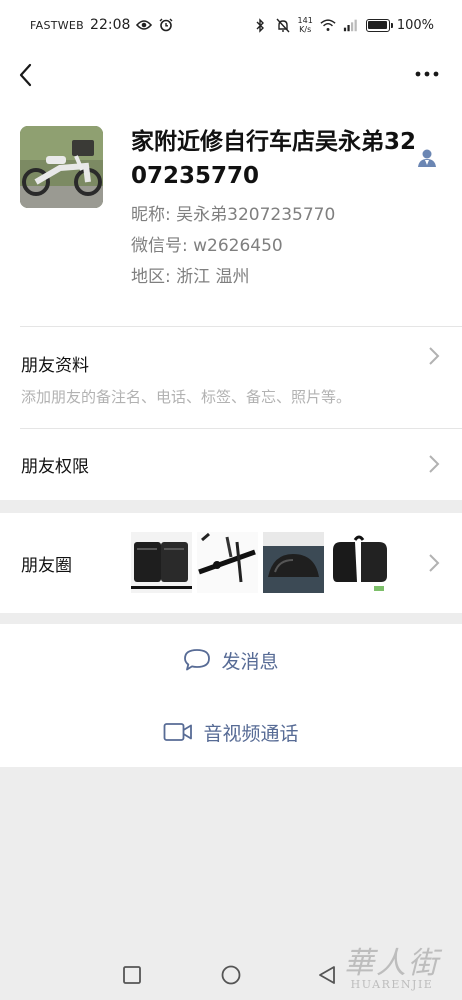 The image size is (462, 1000). I want to click on watermark-logo: 華人街 HUARENJIE, so click(392, 968).